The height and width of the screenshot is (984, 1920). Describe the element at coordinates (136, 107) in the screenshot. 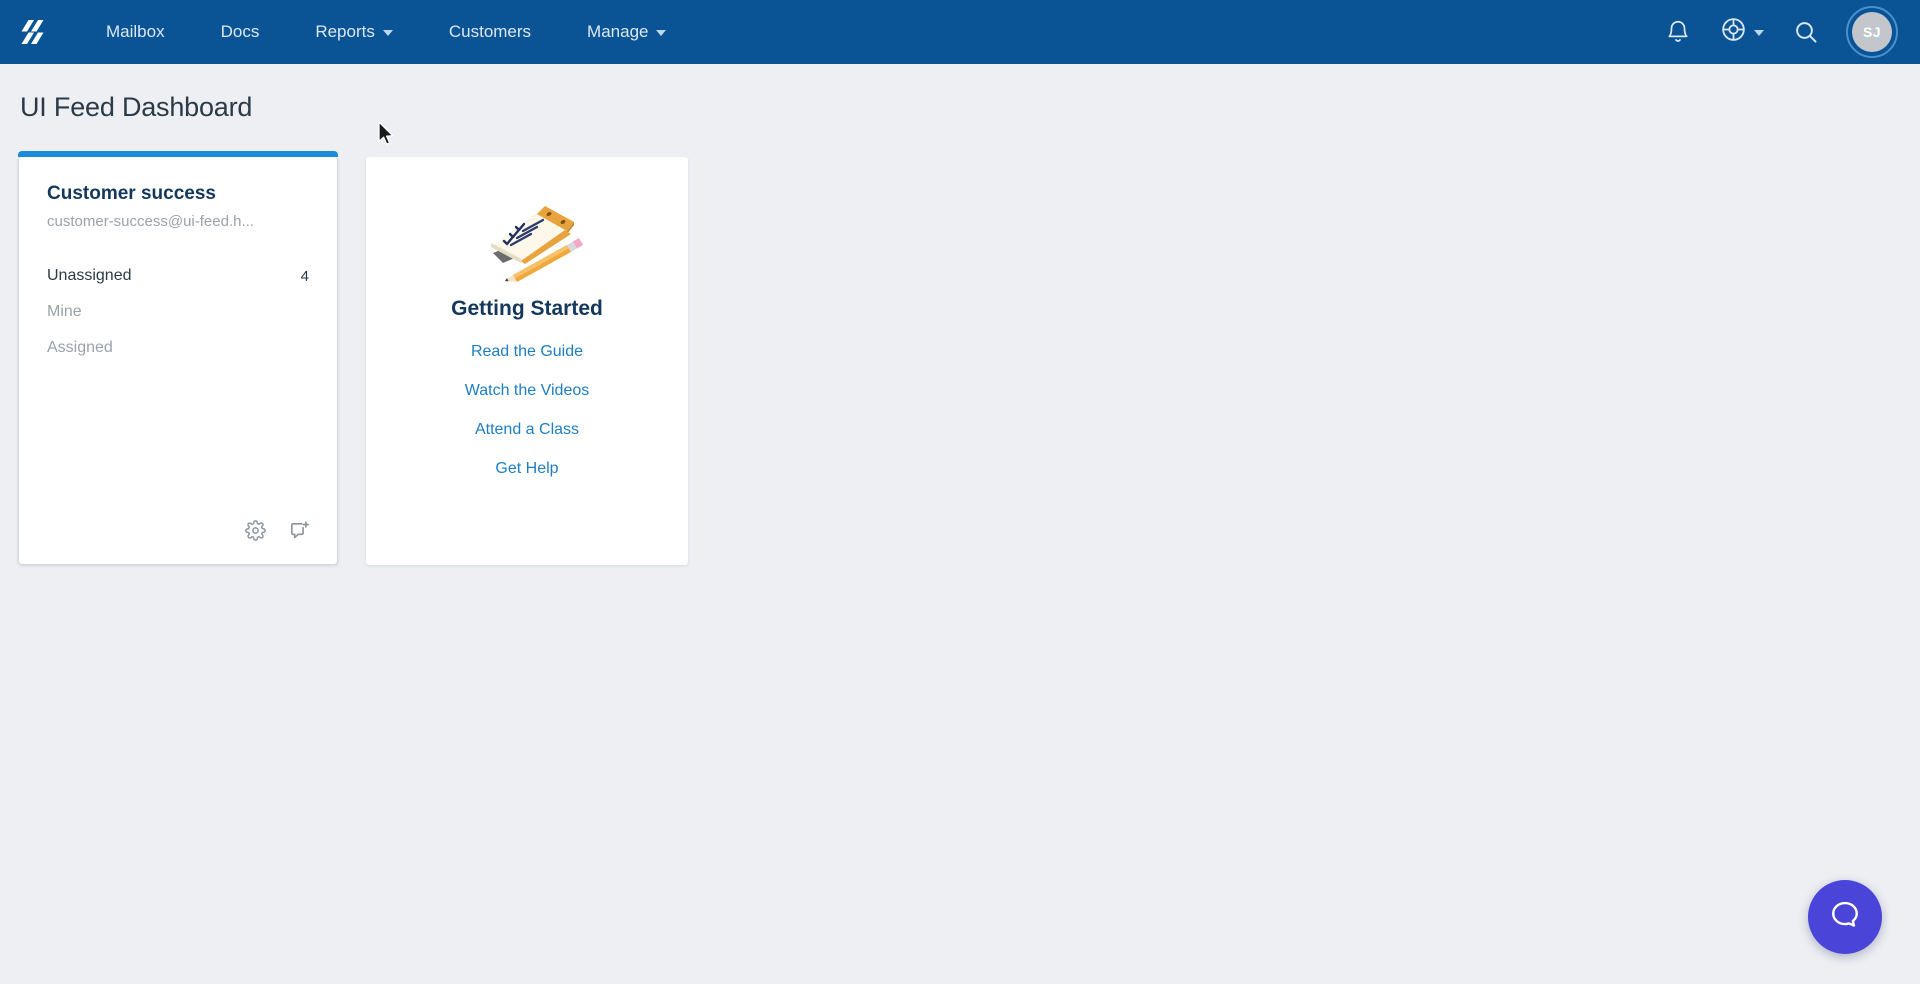

I see `page-title: UI Feed Dashboard` at that location.